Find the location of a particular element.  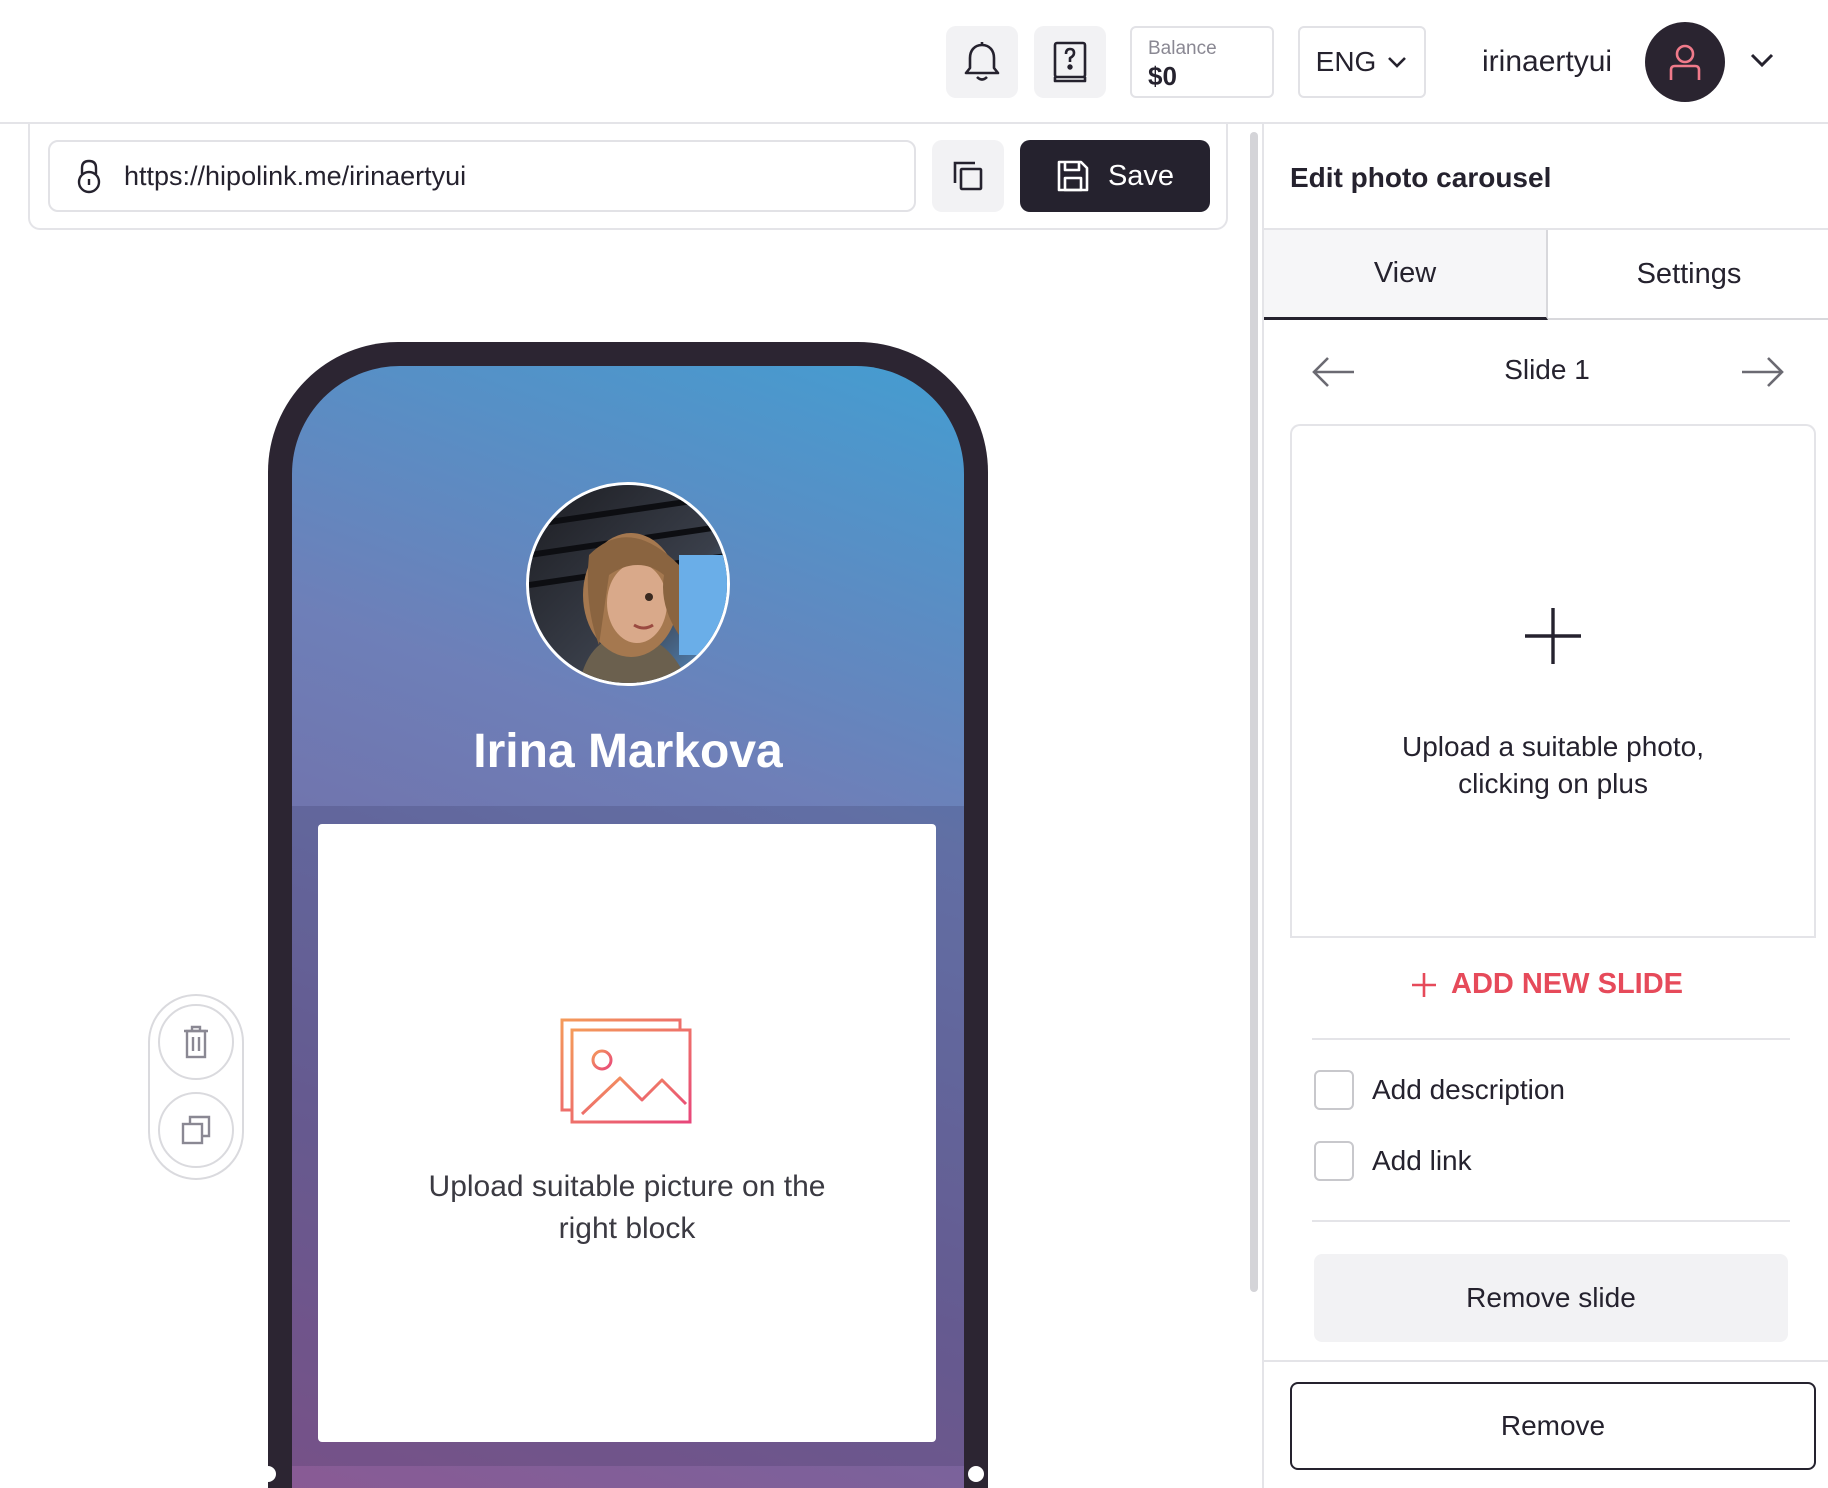

block-tools is located at coordinates (196, 1087).